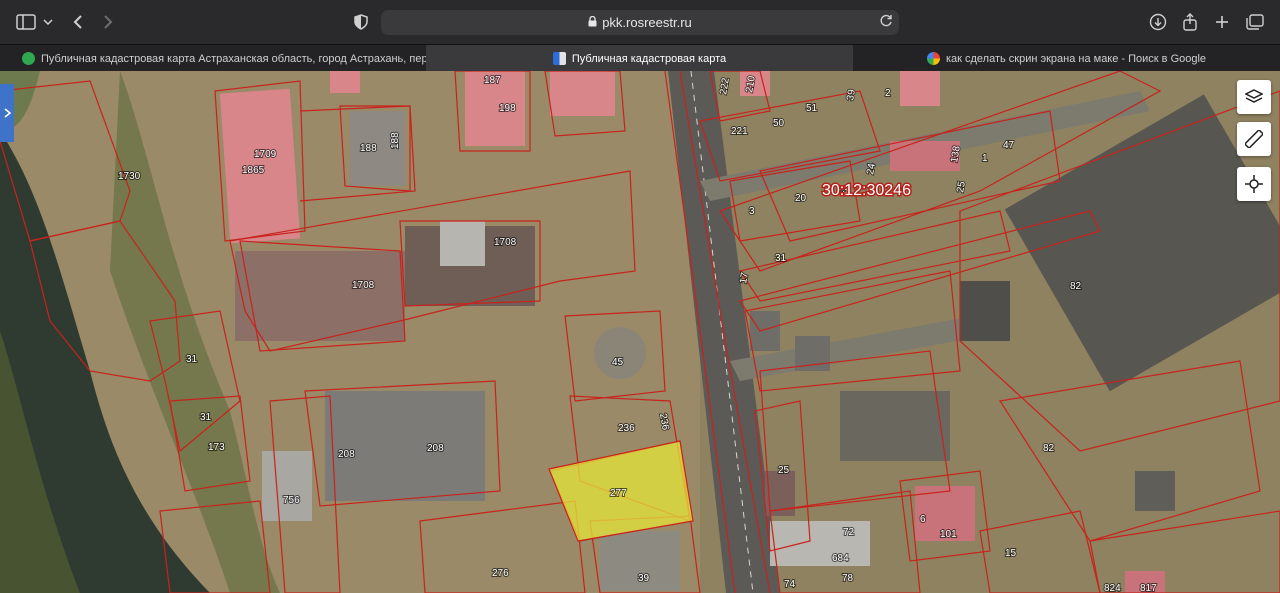 The image size is (1280, 593). What do you see at coordinates (1011, 553) in the screenshot?
I see `parcel-label: 15` at bounding box center [1011, 553].